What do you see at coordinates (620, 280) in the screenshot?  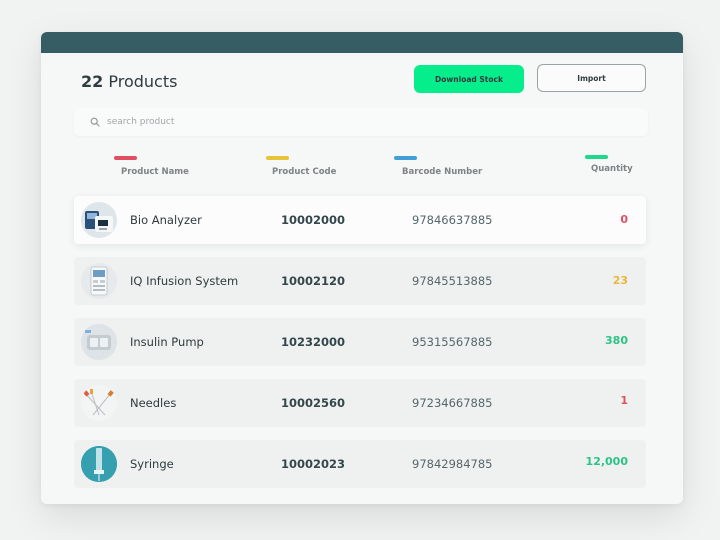 I see `product-quantity: 23` at bounding box center [620, 280].